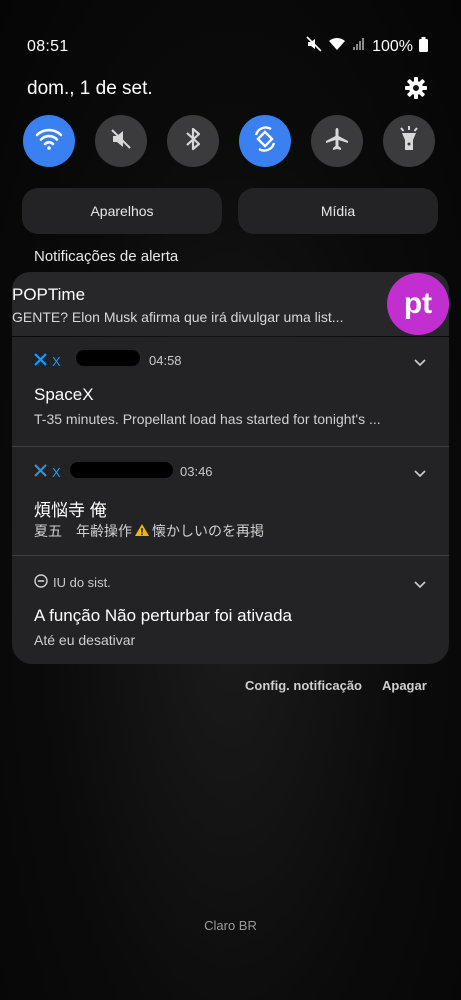 The height and width of the screenshot is (1000, 461). Describe the element at coordinates (230, 925) in the screenshot. I see `carrier-label: Claro BR` at that location.